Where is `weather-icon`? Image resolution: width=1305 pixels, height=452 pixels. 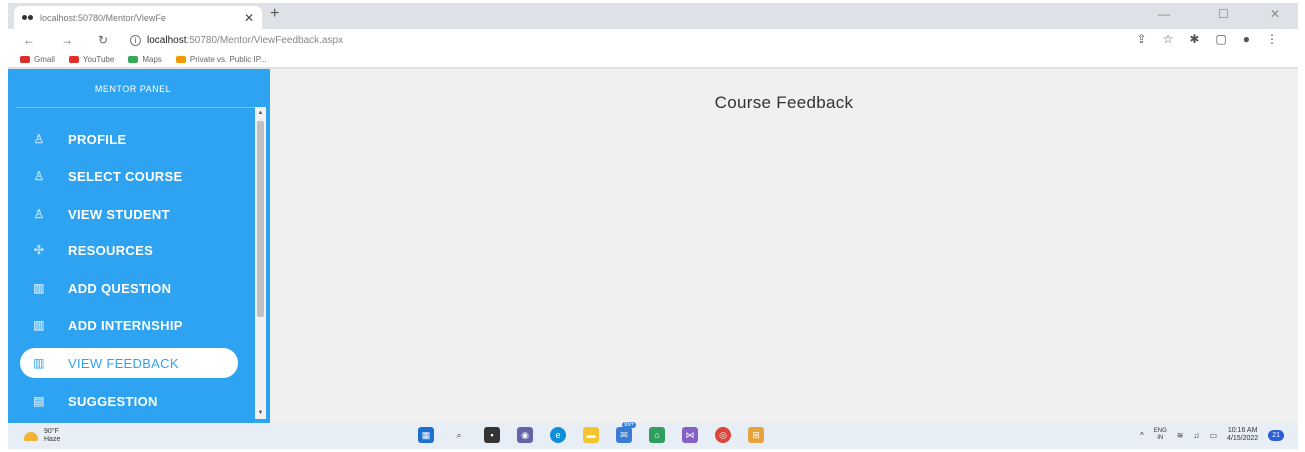 weather-icon is located at coordinates (31, 436).